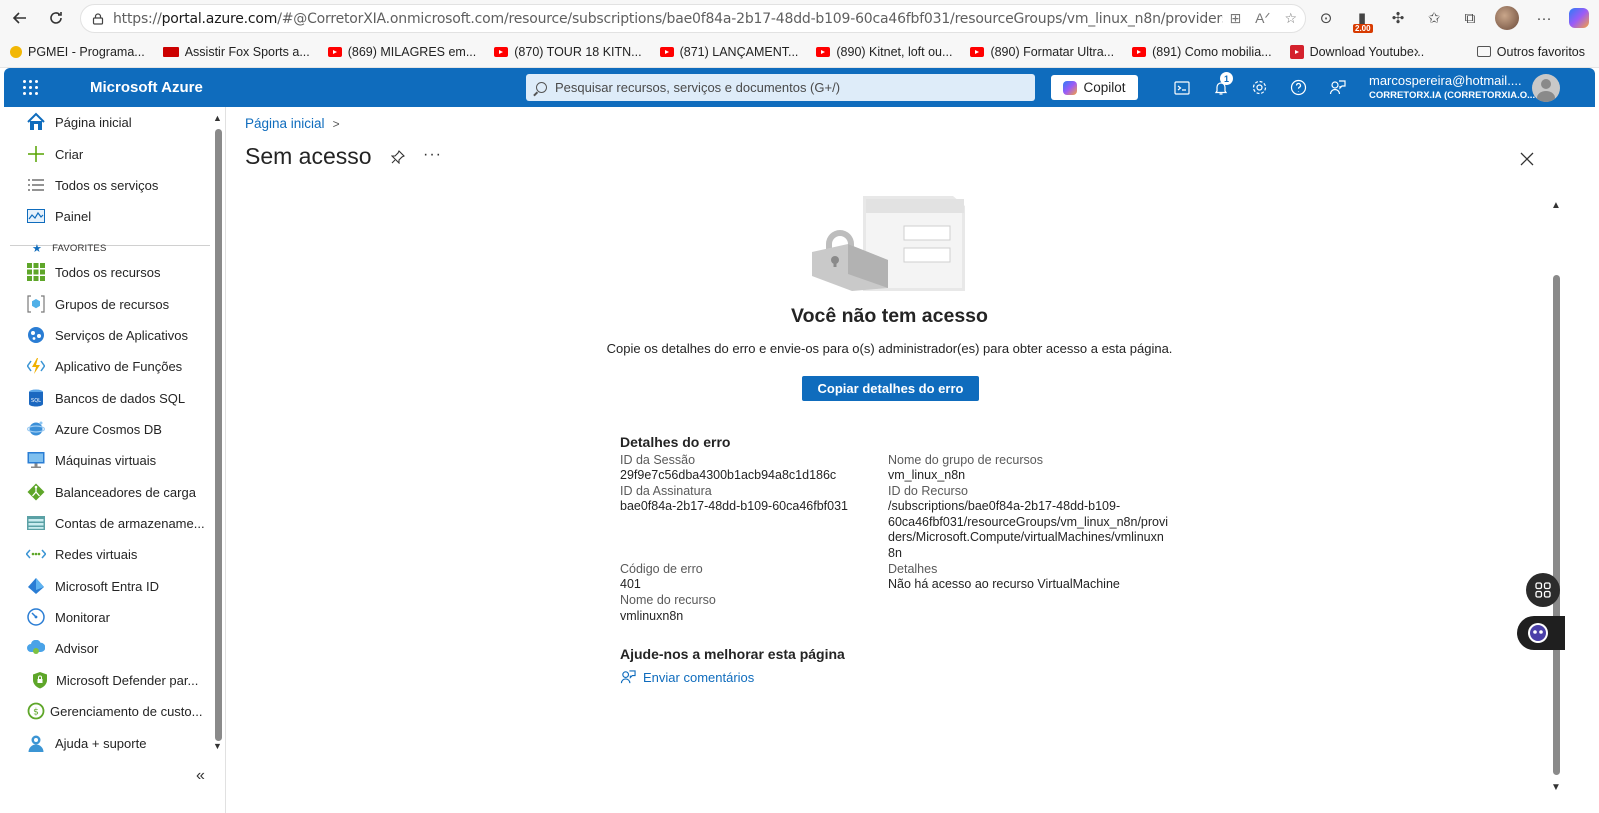  Describe the element at coordinates (36, 154) in the screenshot. I see `plus-icon` at that location.